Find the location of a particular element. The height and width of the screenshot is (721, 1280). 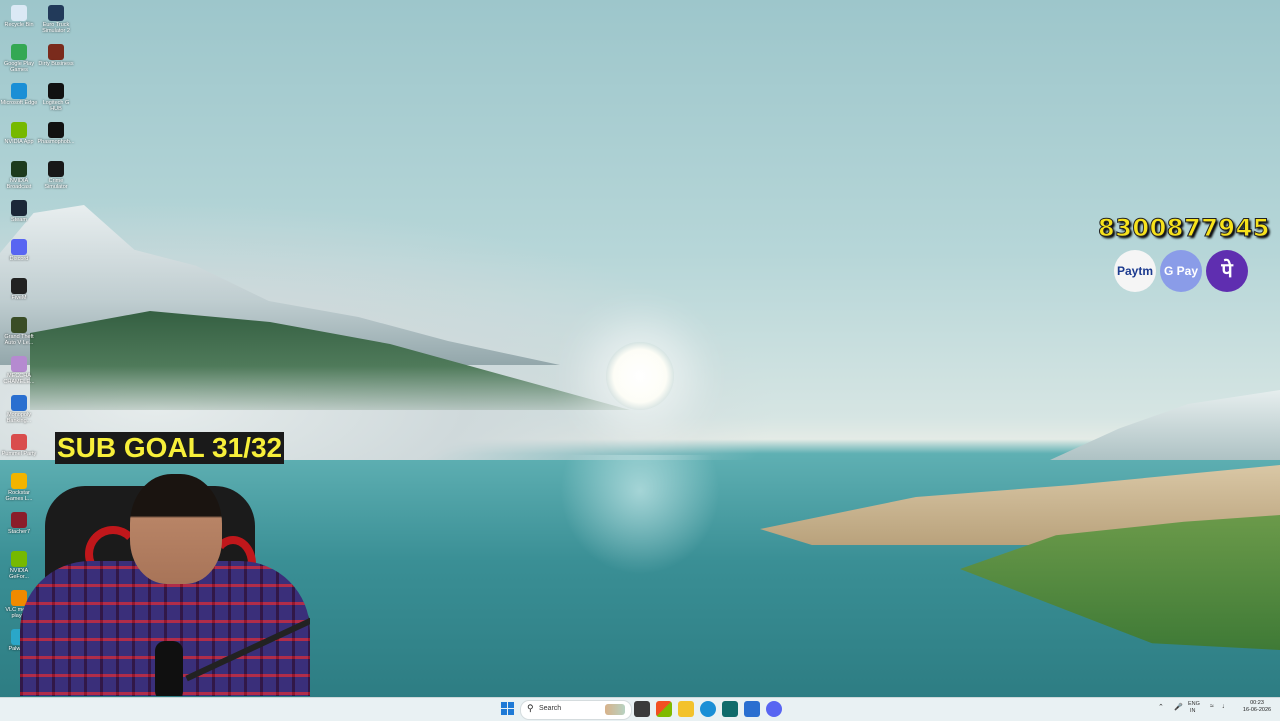

desktop-icon: Logitech G HUB is located at coordinates (56, 99).